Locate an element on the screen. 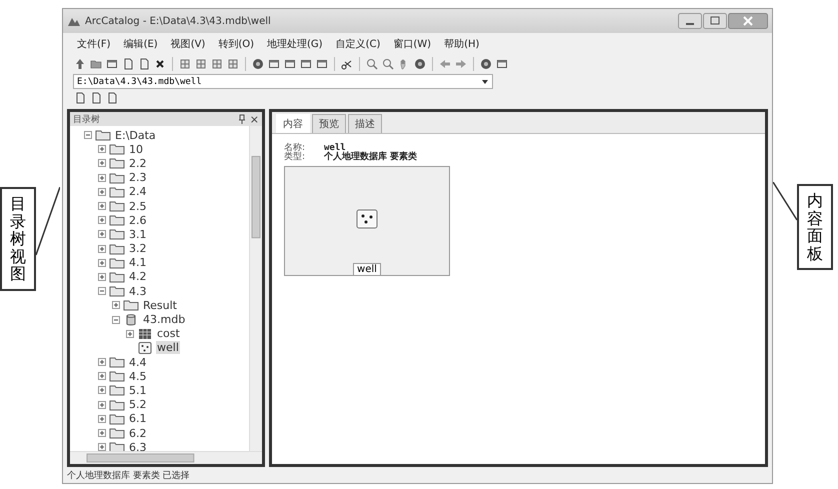 The width and height of the screenshot is (838, 489). panel-title: 目录树 is located at coordinates (87, 120).